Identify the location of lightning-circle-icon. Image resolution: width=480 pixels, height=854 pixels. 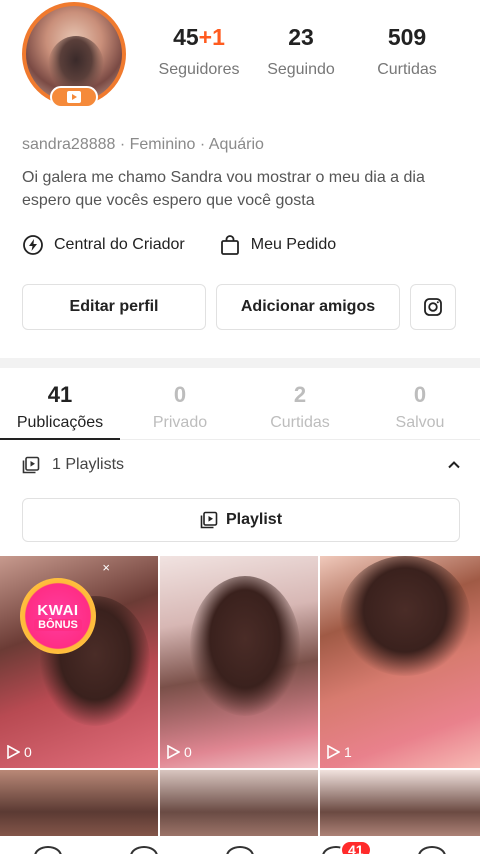
(33, 245).